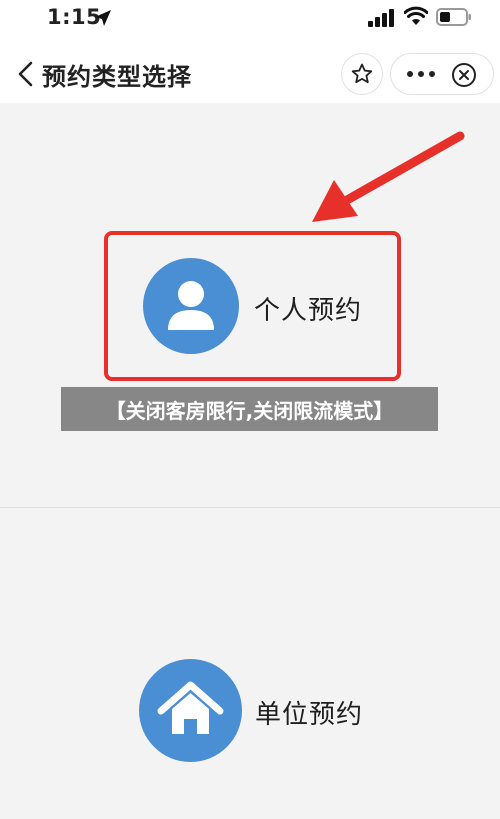 This screenshot has width=500, height=819. I want to click on close-circle-icon, so click(464, 75).